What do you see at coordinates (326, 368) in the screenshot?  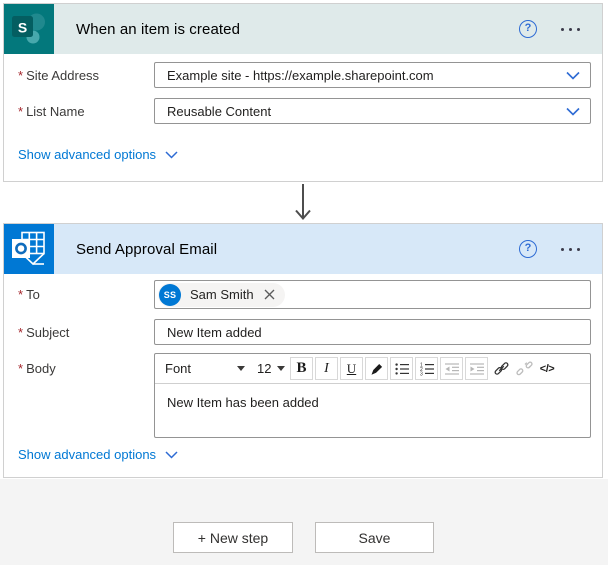 I see `italic-button: I` at bounding box center [326, 368].